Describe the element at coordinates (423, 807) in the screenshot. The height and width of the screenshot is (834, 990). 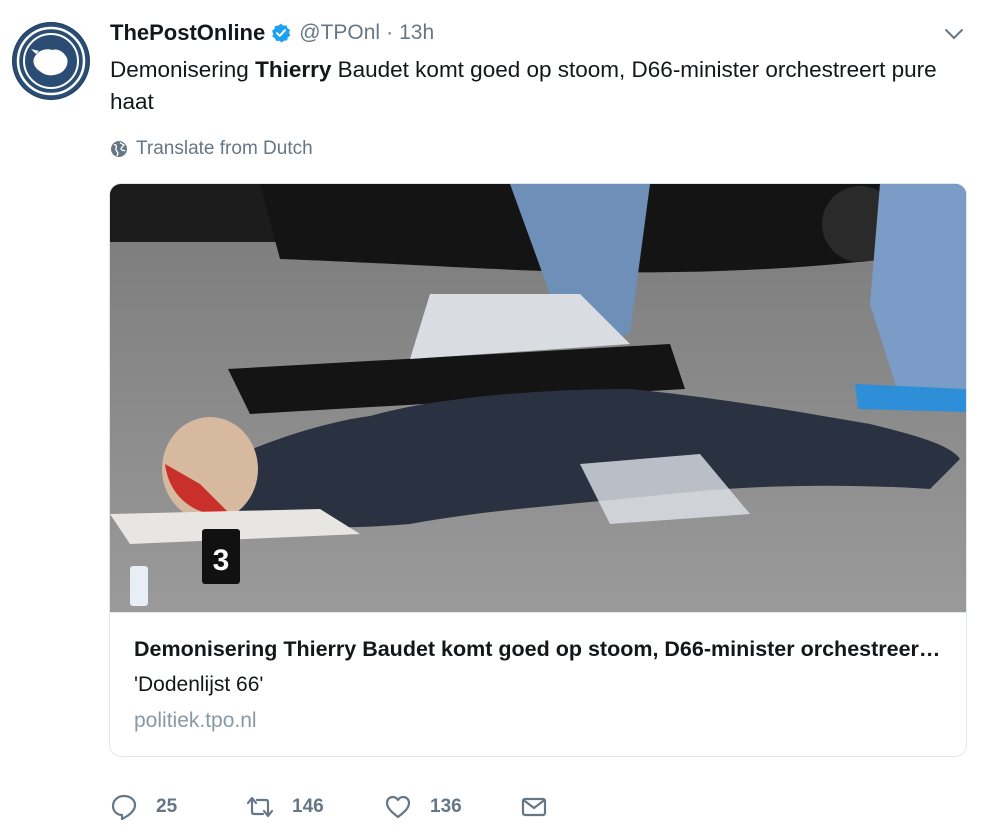
I see `like-button: 136` at that location.